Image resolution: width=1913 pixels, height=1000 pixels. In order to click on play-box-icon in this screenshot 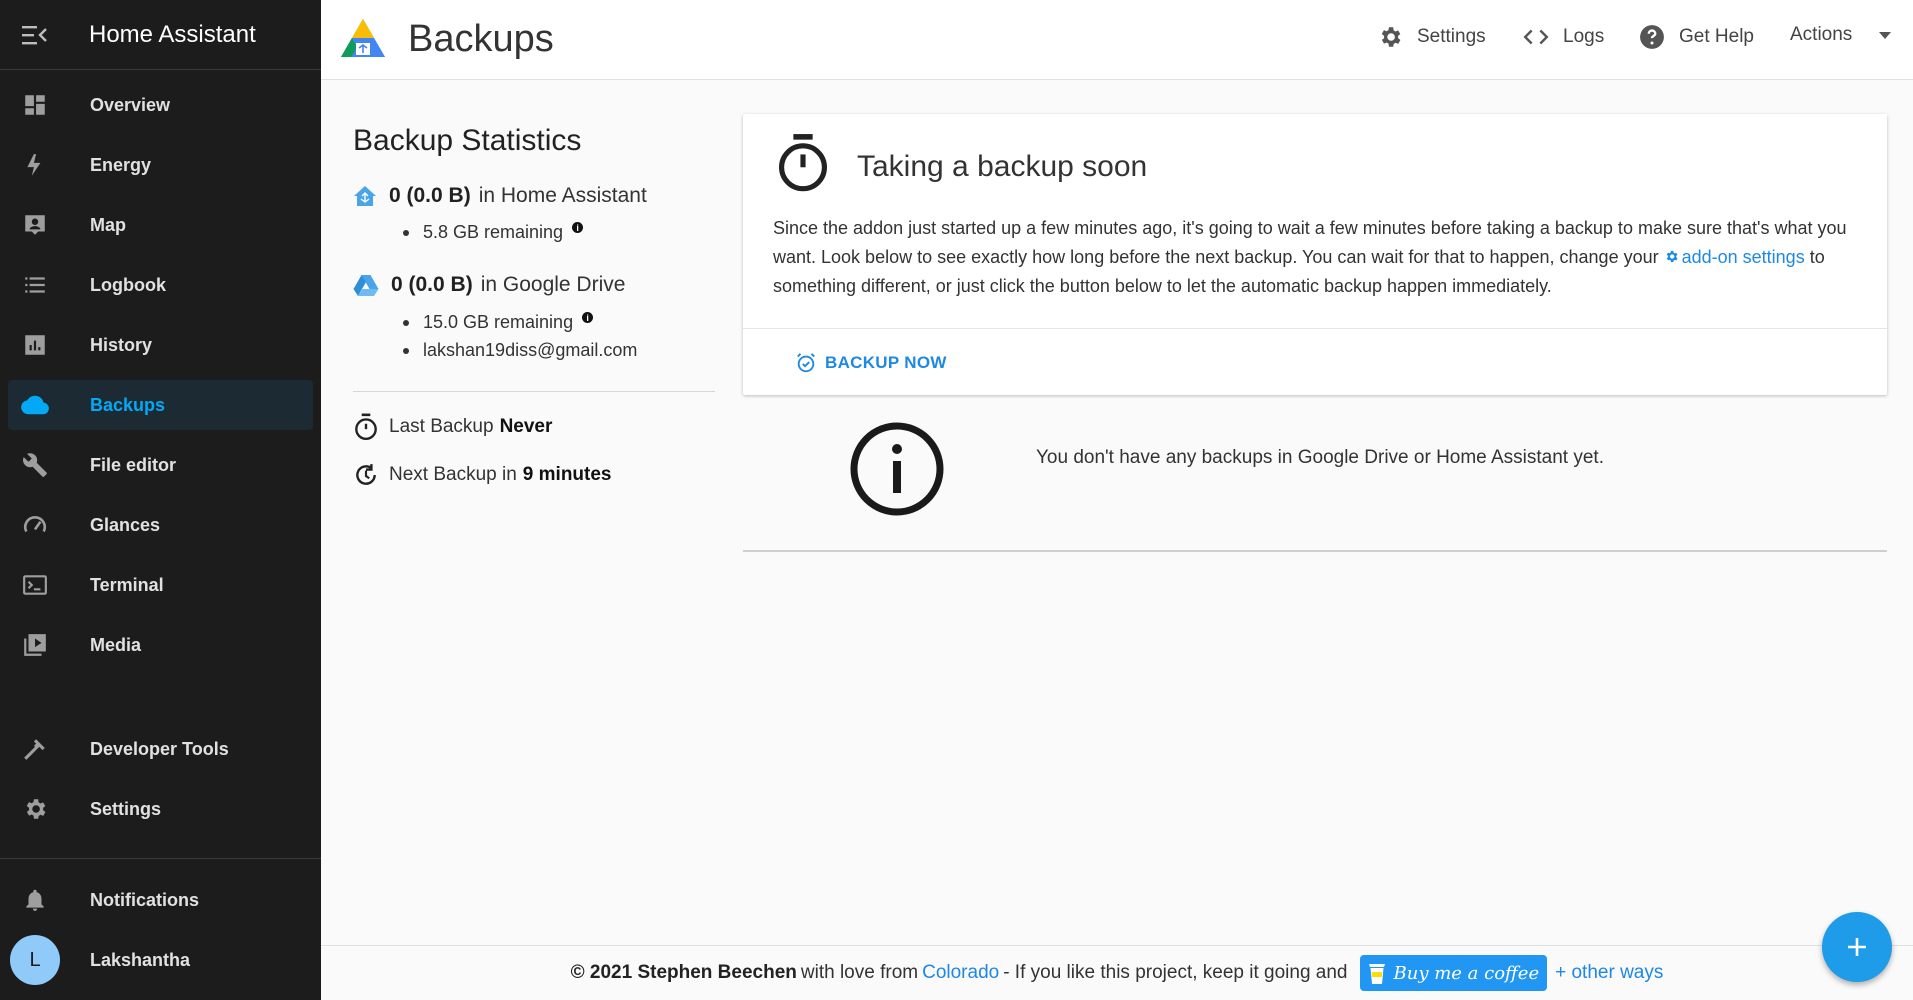, I will do `click(35, 645)`.